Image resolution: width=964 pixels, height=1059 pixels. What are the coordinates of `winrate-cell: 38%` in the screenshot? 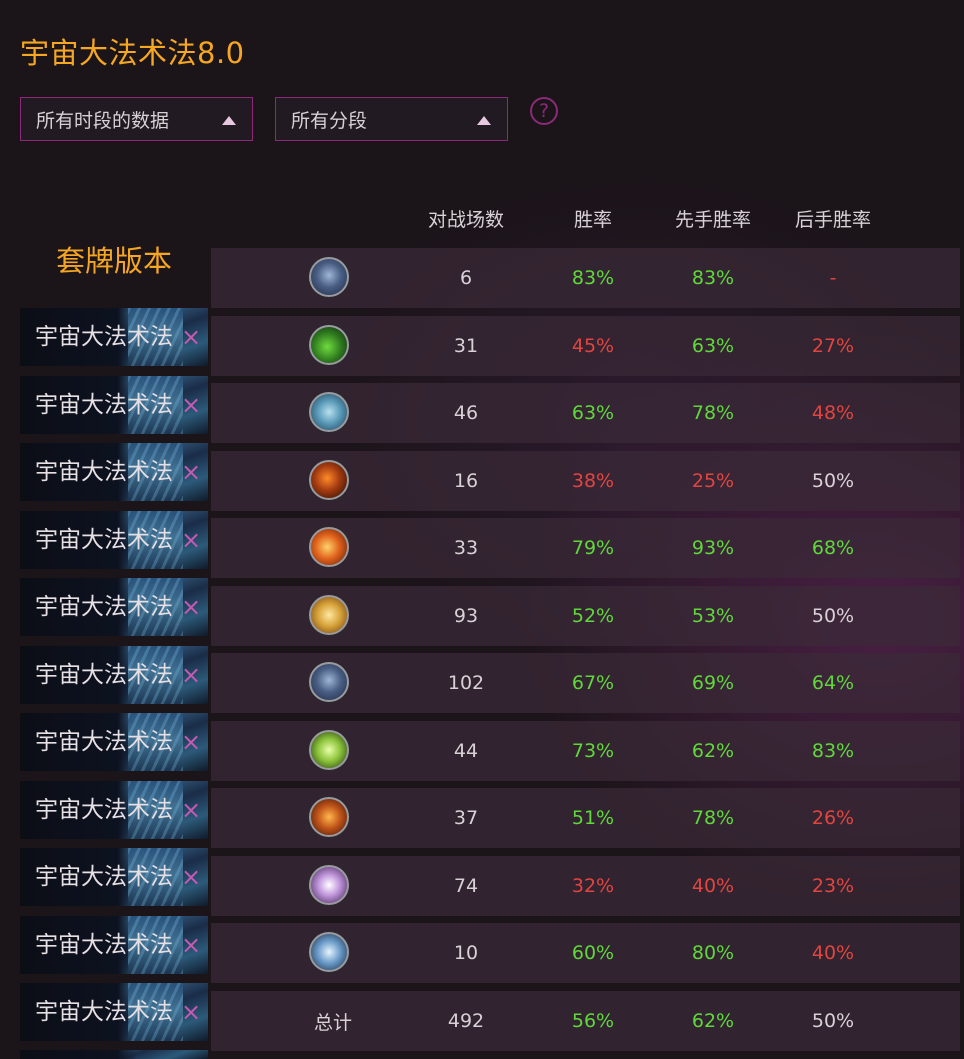 It's located at (593, 481).